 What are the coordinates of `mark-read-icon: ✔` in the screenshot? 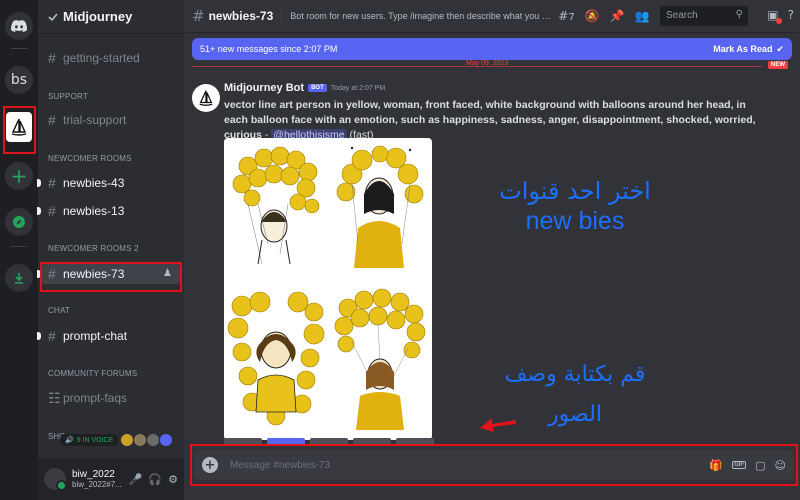 It's located at (780, 48).